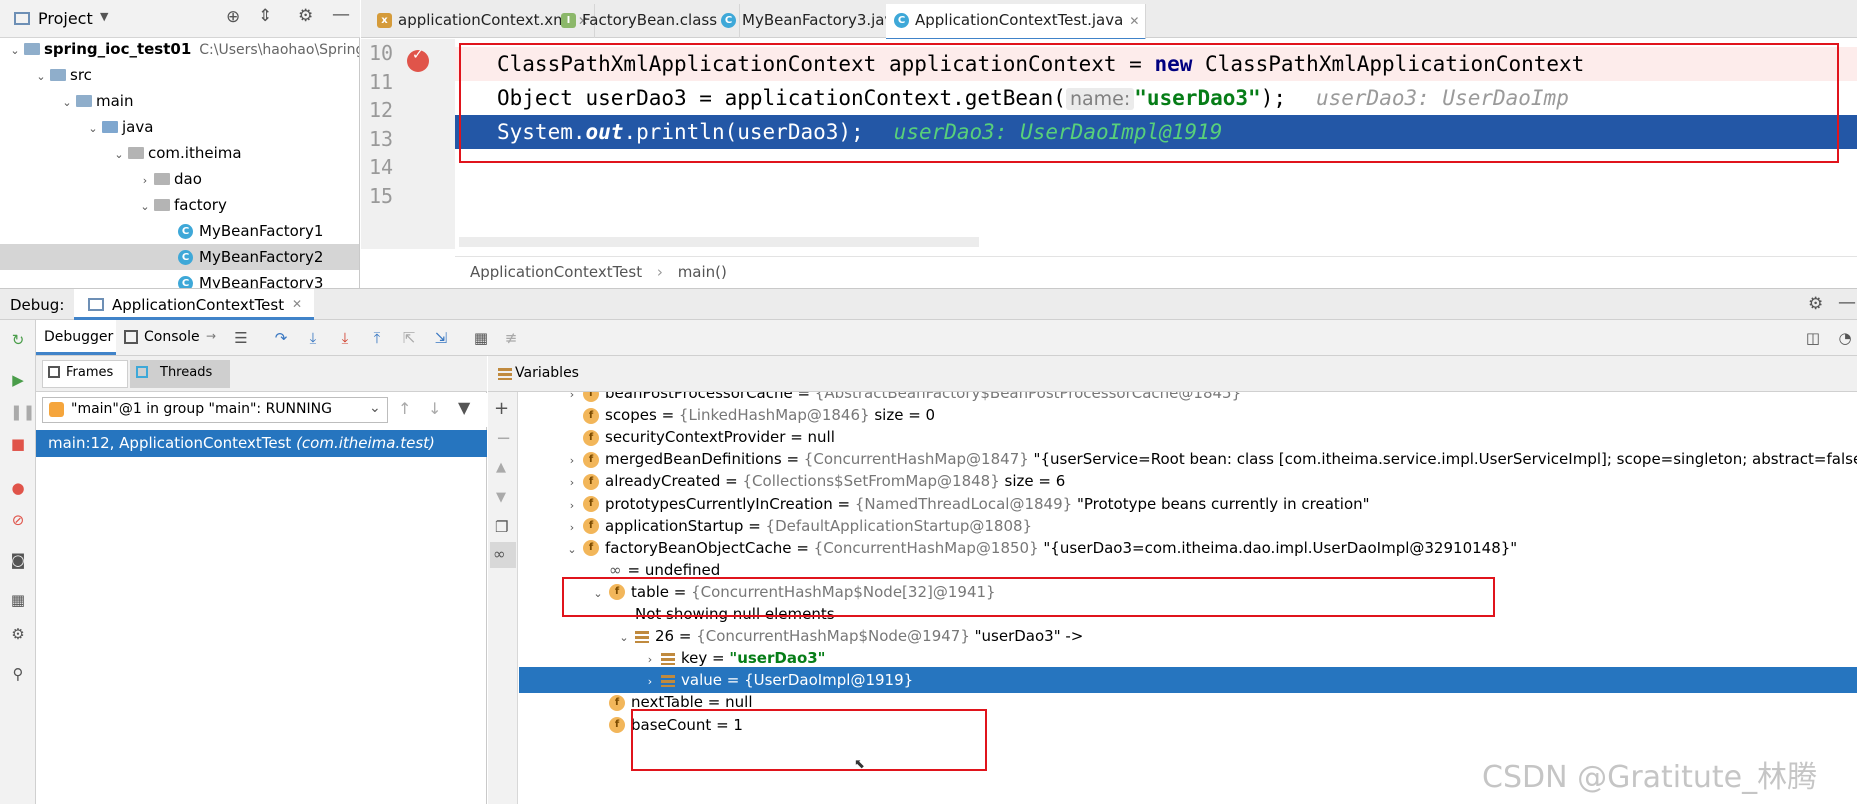  Describe the element at coordinates (1032, 481) in the screenshot. I see `variable-value: size = 6` at that location.